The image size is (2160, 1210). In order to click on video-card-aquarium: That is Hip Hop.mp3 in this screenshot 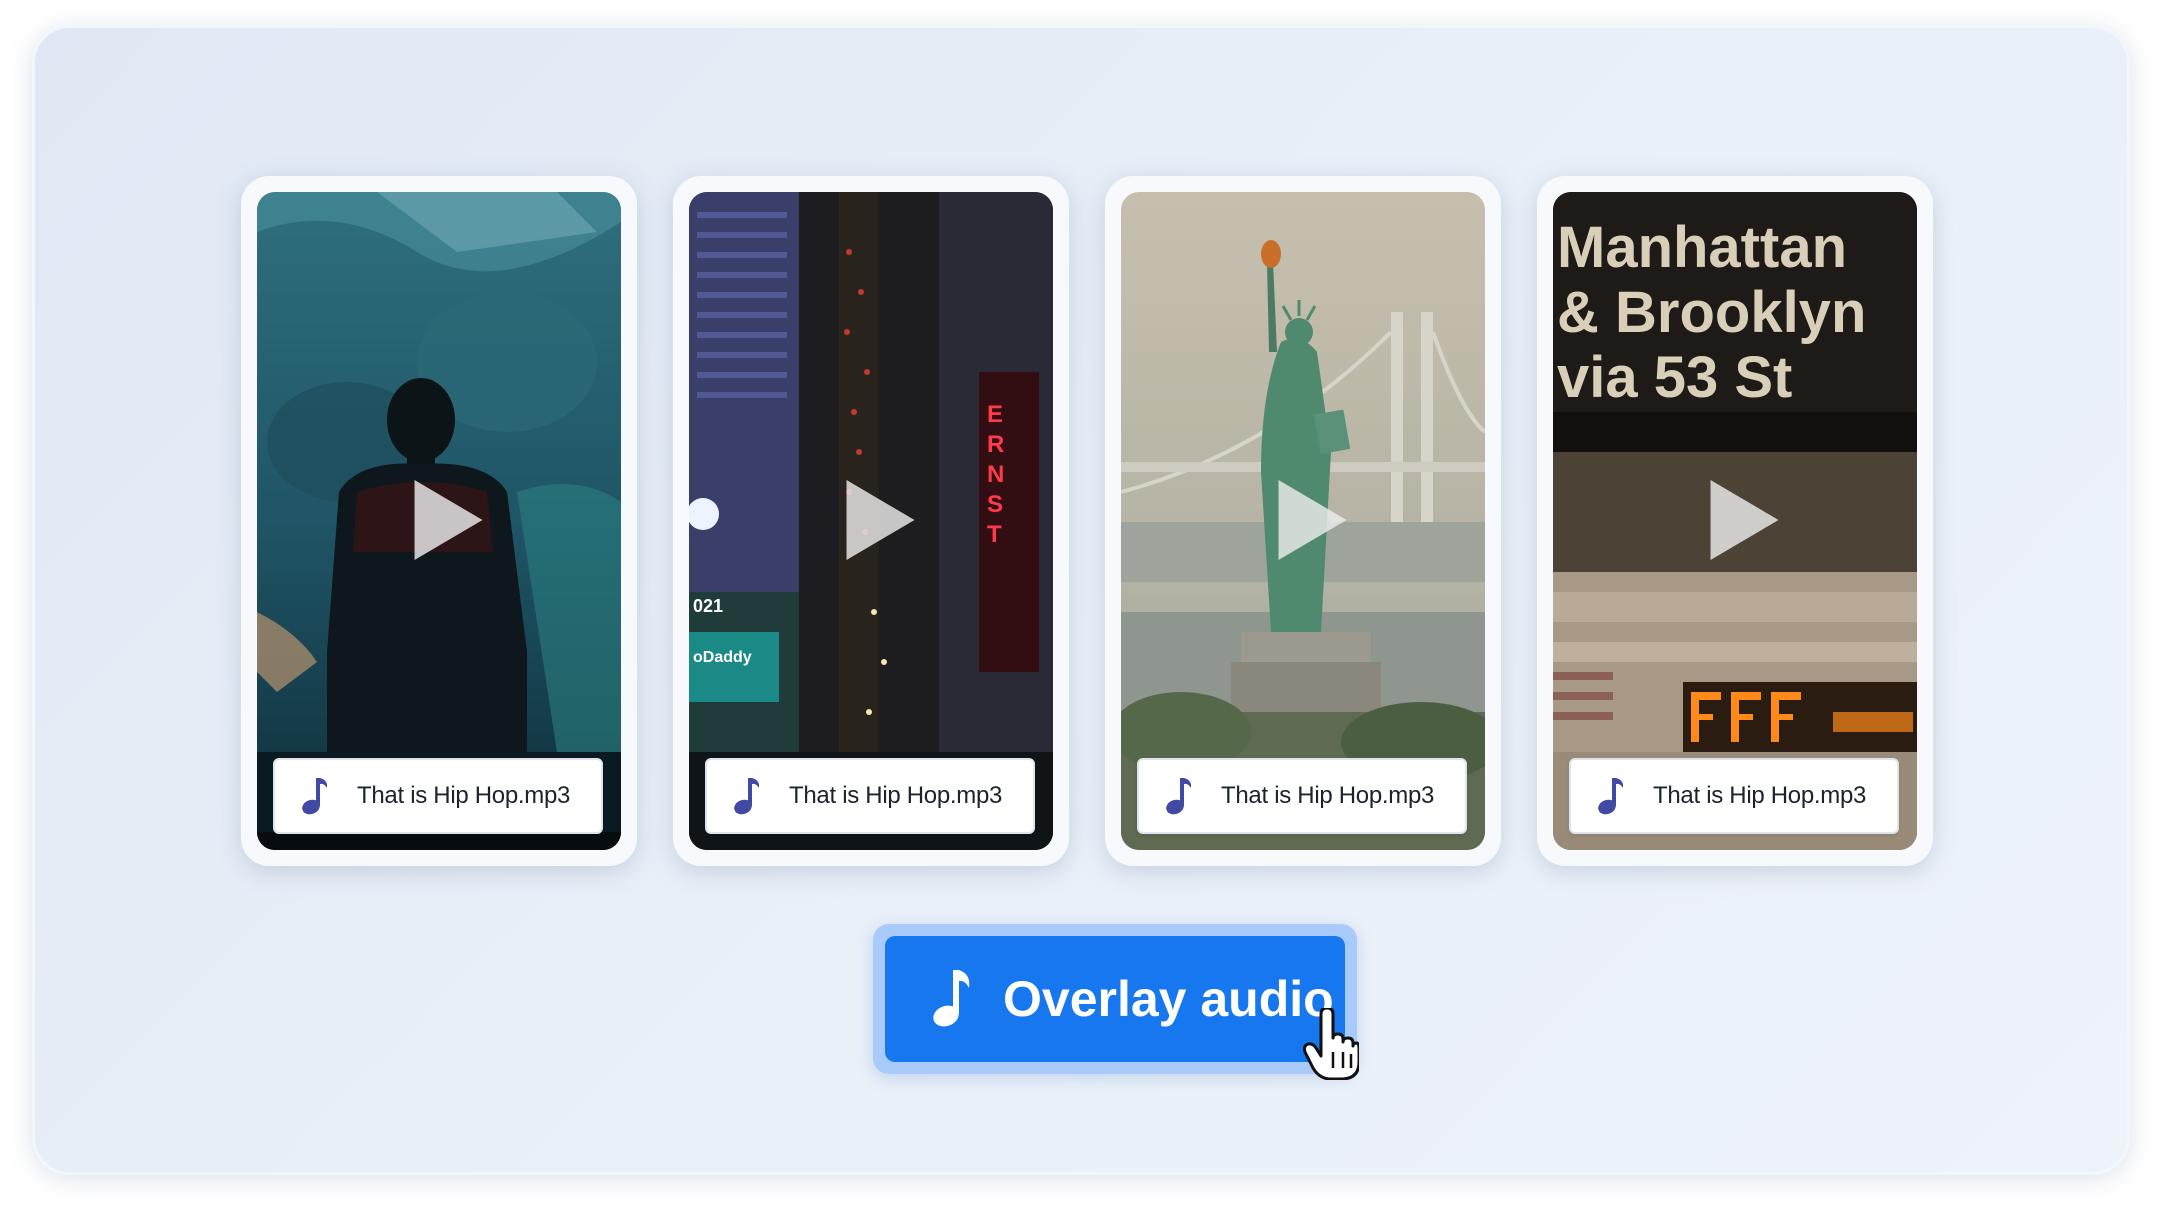, I will do `click(439, 521)`.